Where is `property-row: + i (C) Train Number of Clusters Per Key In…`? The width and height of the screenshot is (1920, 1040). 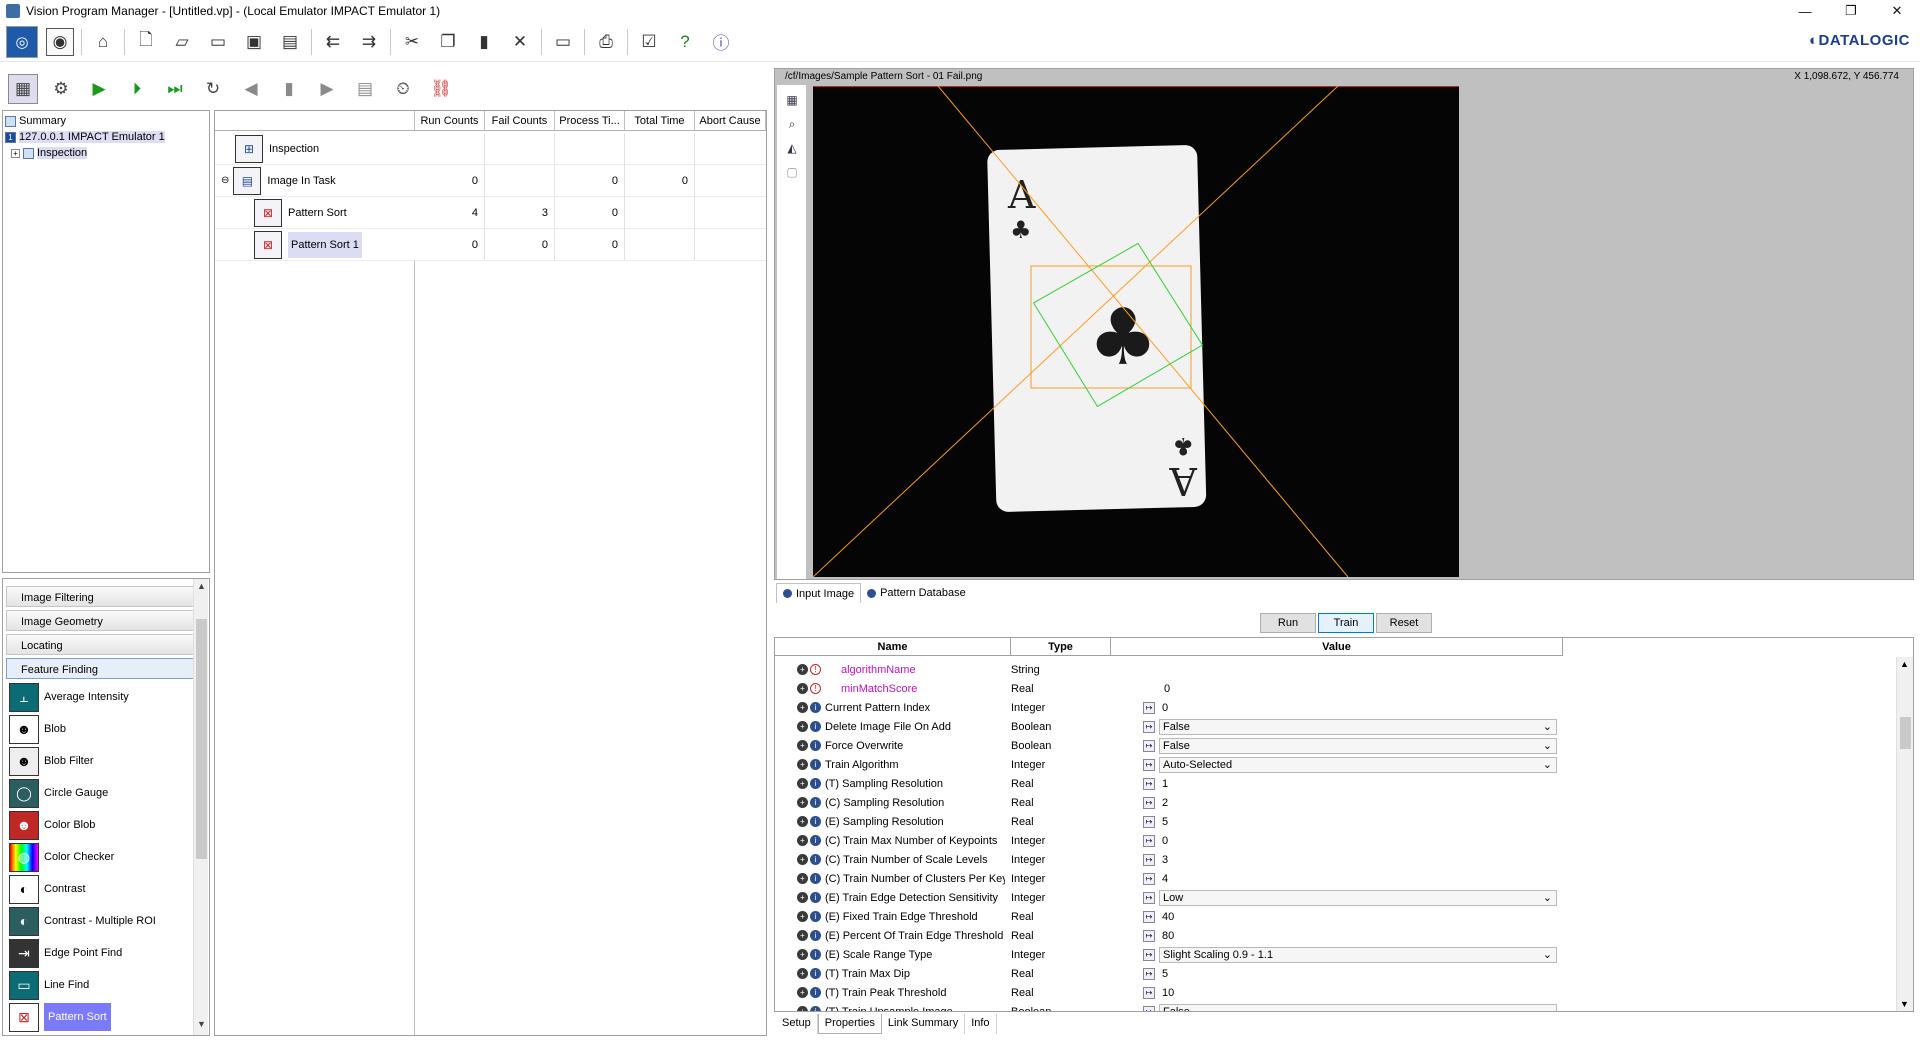
property-row: + i (C) Train Number of Clusters Per Key In… is located at coordinates (1166, 878).